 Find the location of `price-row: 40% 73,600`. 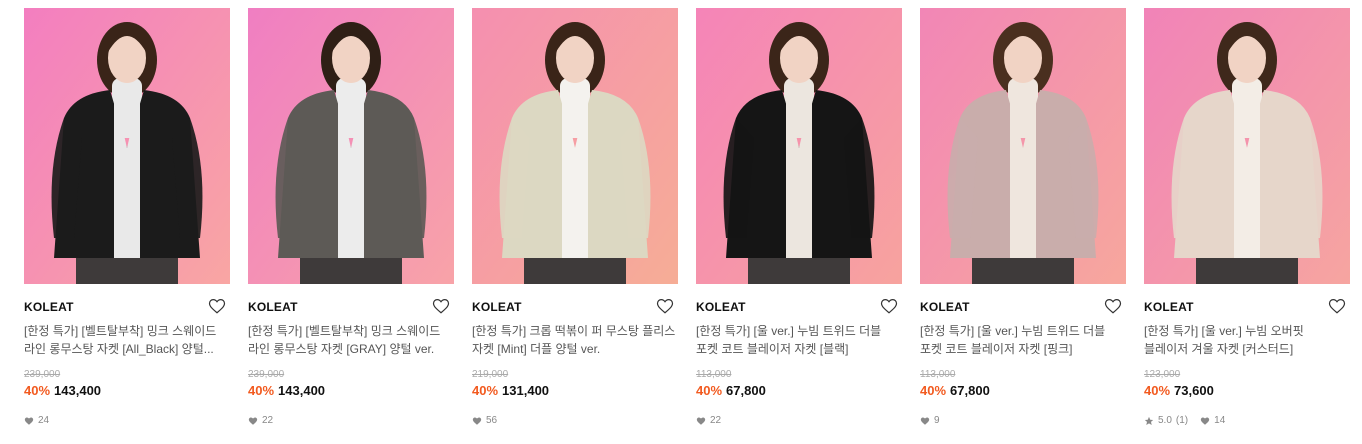

price-row: 40% 73,600 is located at coordinates (1247, 391).